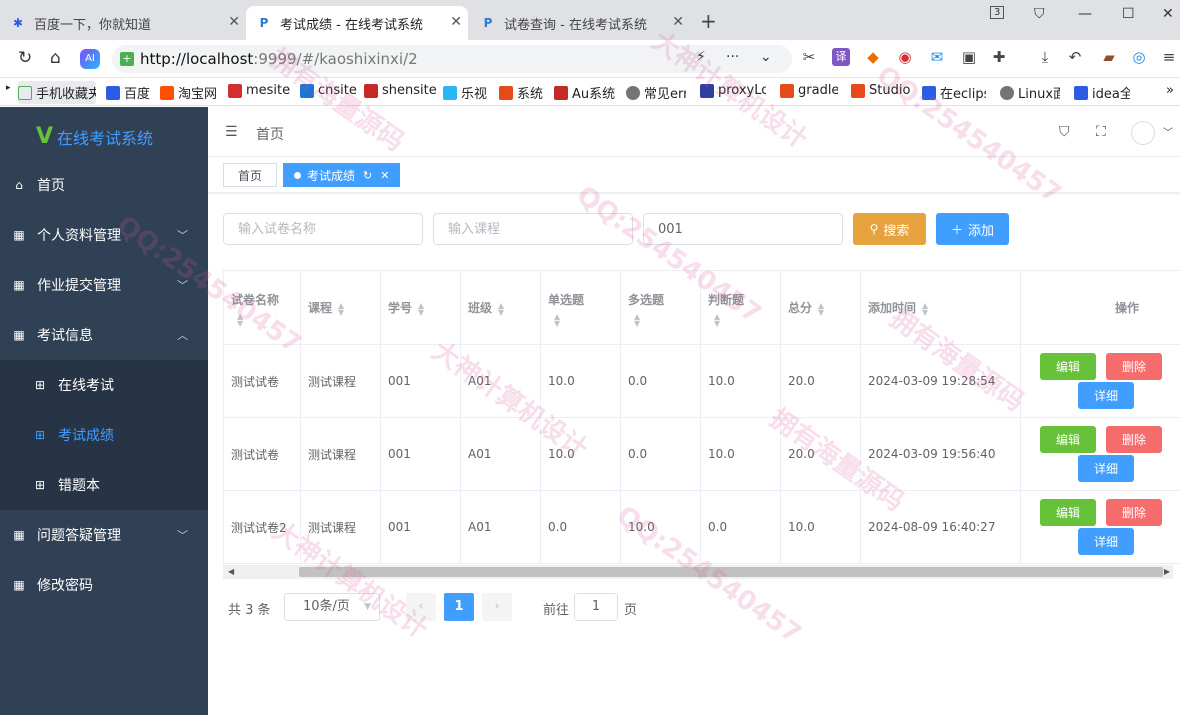  Describe the element at coordinates (580, 23) in the screenshot. I see `browser-tab-paper-query: P 试卷查询 - 在线考试系统 ✕` at that location.